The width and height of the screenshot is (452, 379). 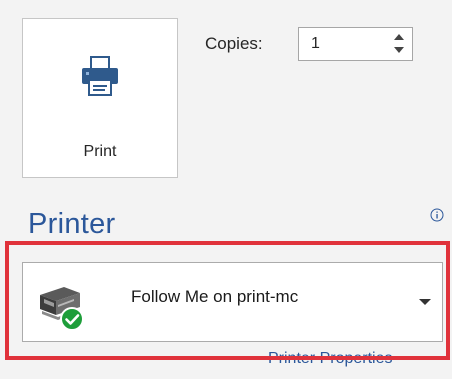 I want to click on info-icon, so click(x=437, y=215).